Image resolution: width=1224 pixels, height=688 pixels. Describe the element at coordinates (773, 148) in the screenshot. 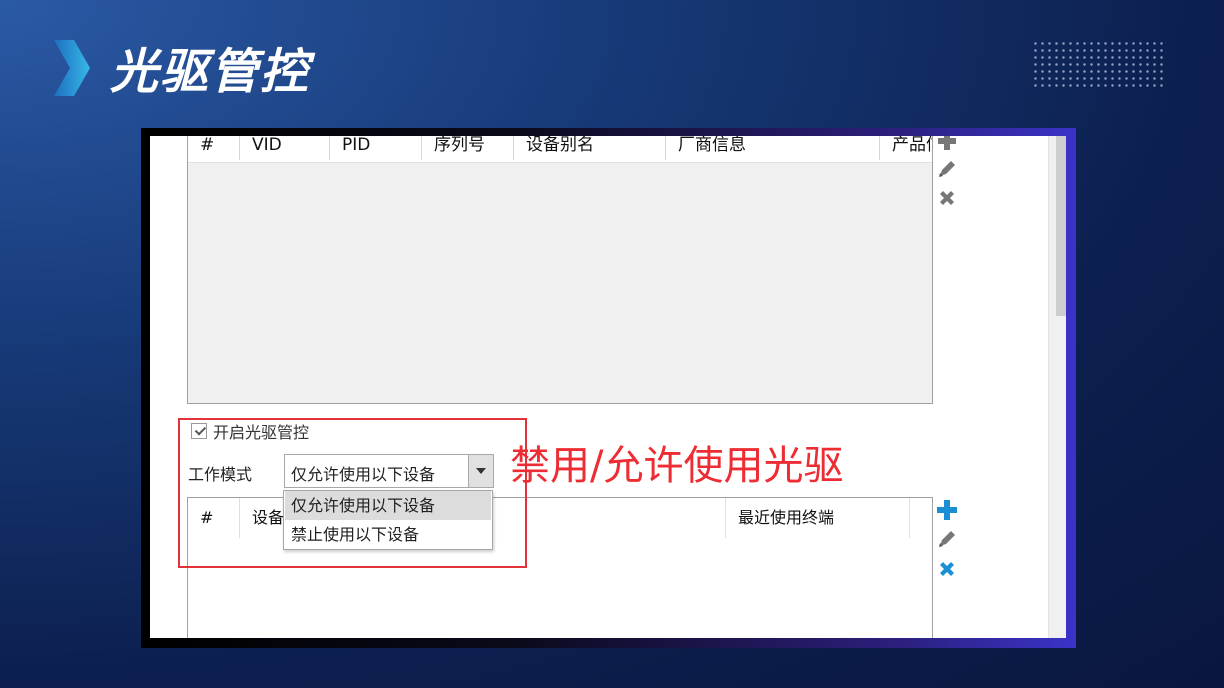

I see `column-header-vendor: 厂商信息` at that location.